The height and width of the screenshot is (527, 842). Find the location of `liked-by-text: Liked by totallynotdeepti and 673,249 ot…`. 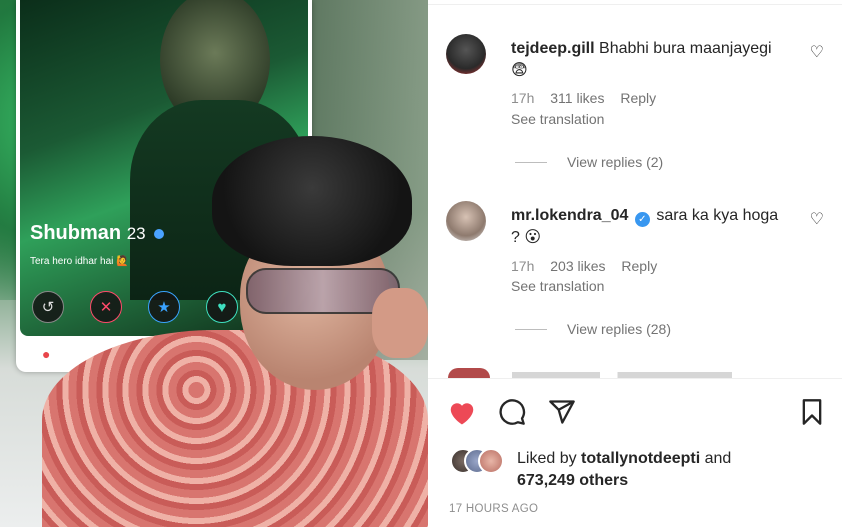

liked-by-text: Liked by totallynotdeepti and 673,249 ot… is located at coordinates (667, 470).